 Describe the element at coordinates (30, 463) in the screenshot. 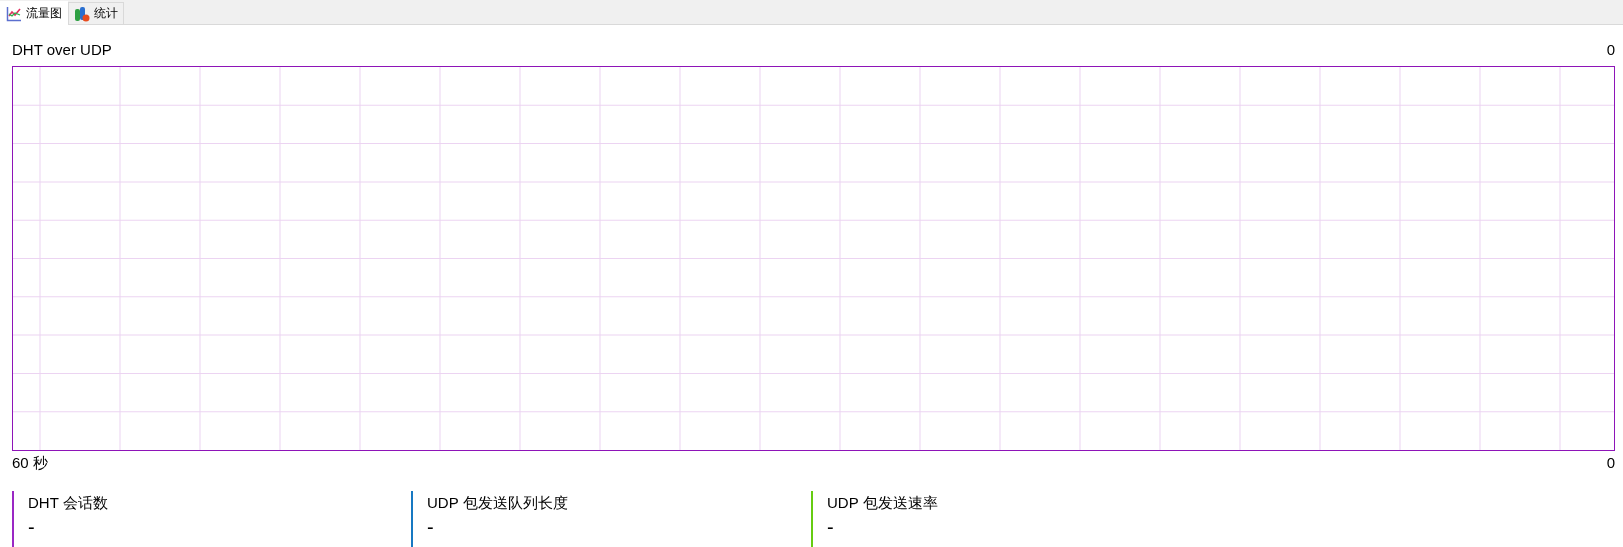

I see `time-span-label: 60 秒` at that location.